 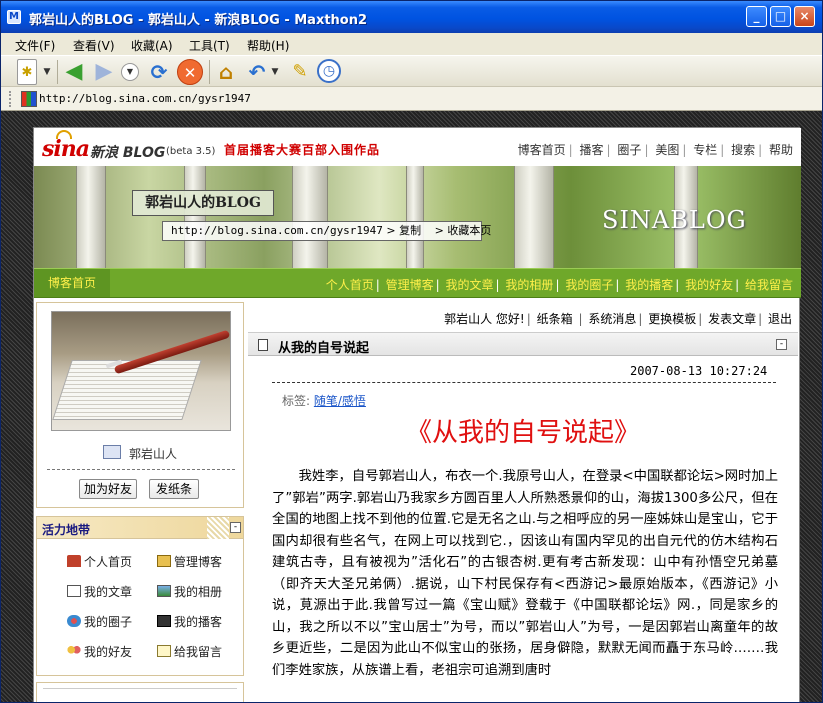 I want to click on post-article-link: 发表文章, so click(x=732, y=319).